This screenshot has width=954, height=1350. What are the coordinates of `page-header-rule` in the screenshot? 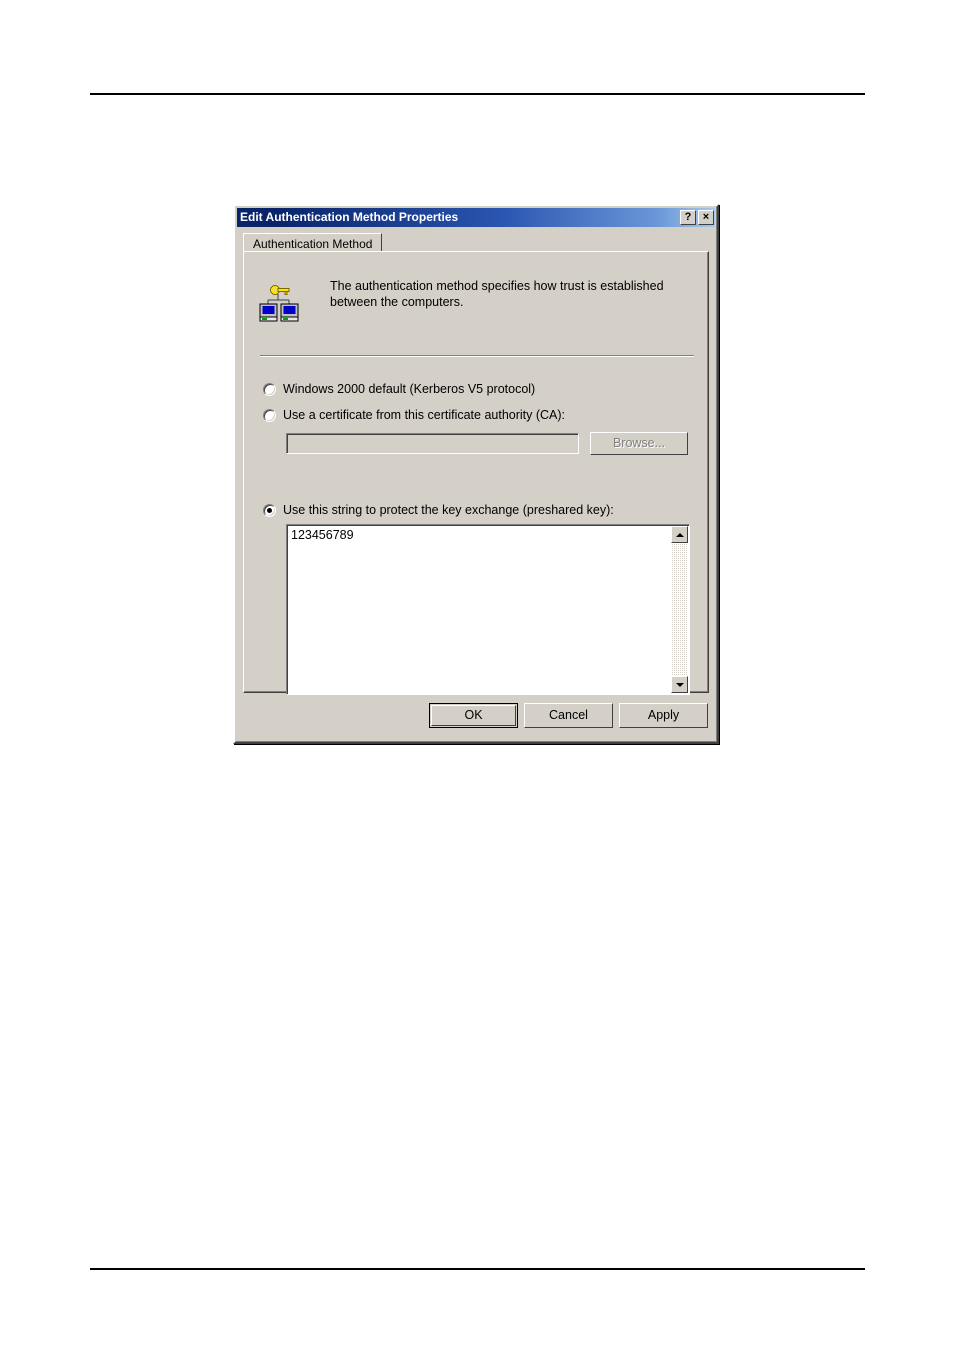 It's located at (477, 94).